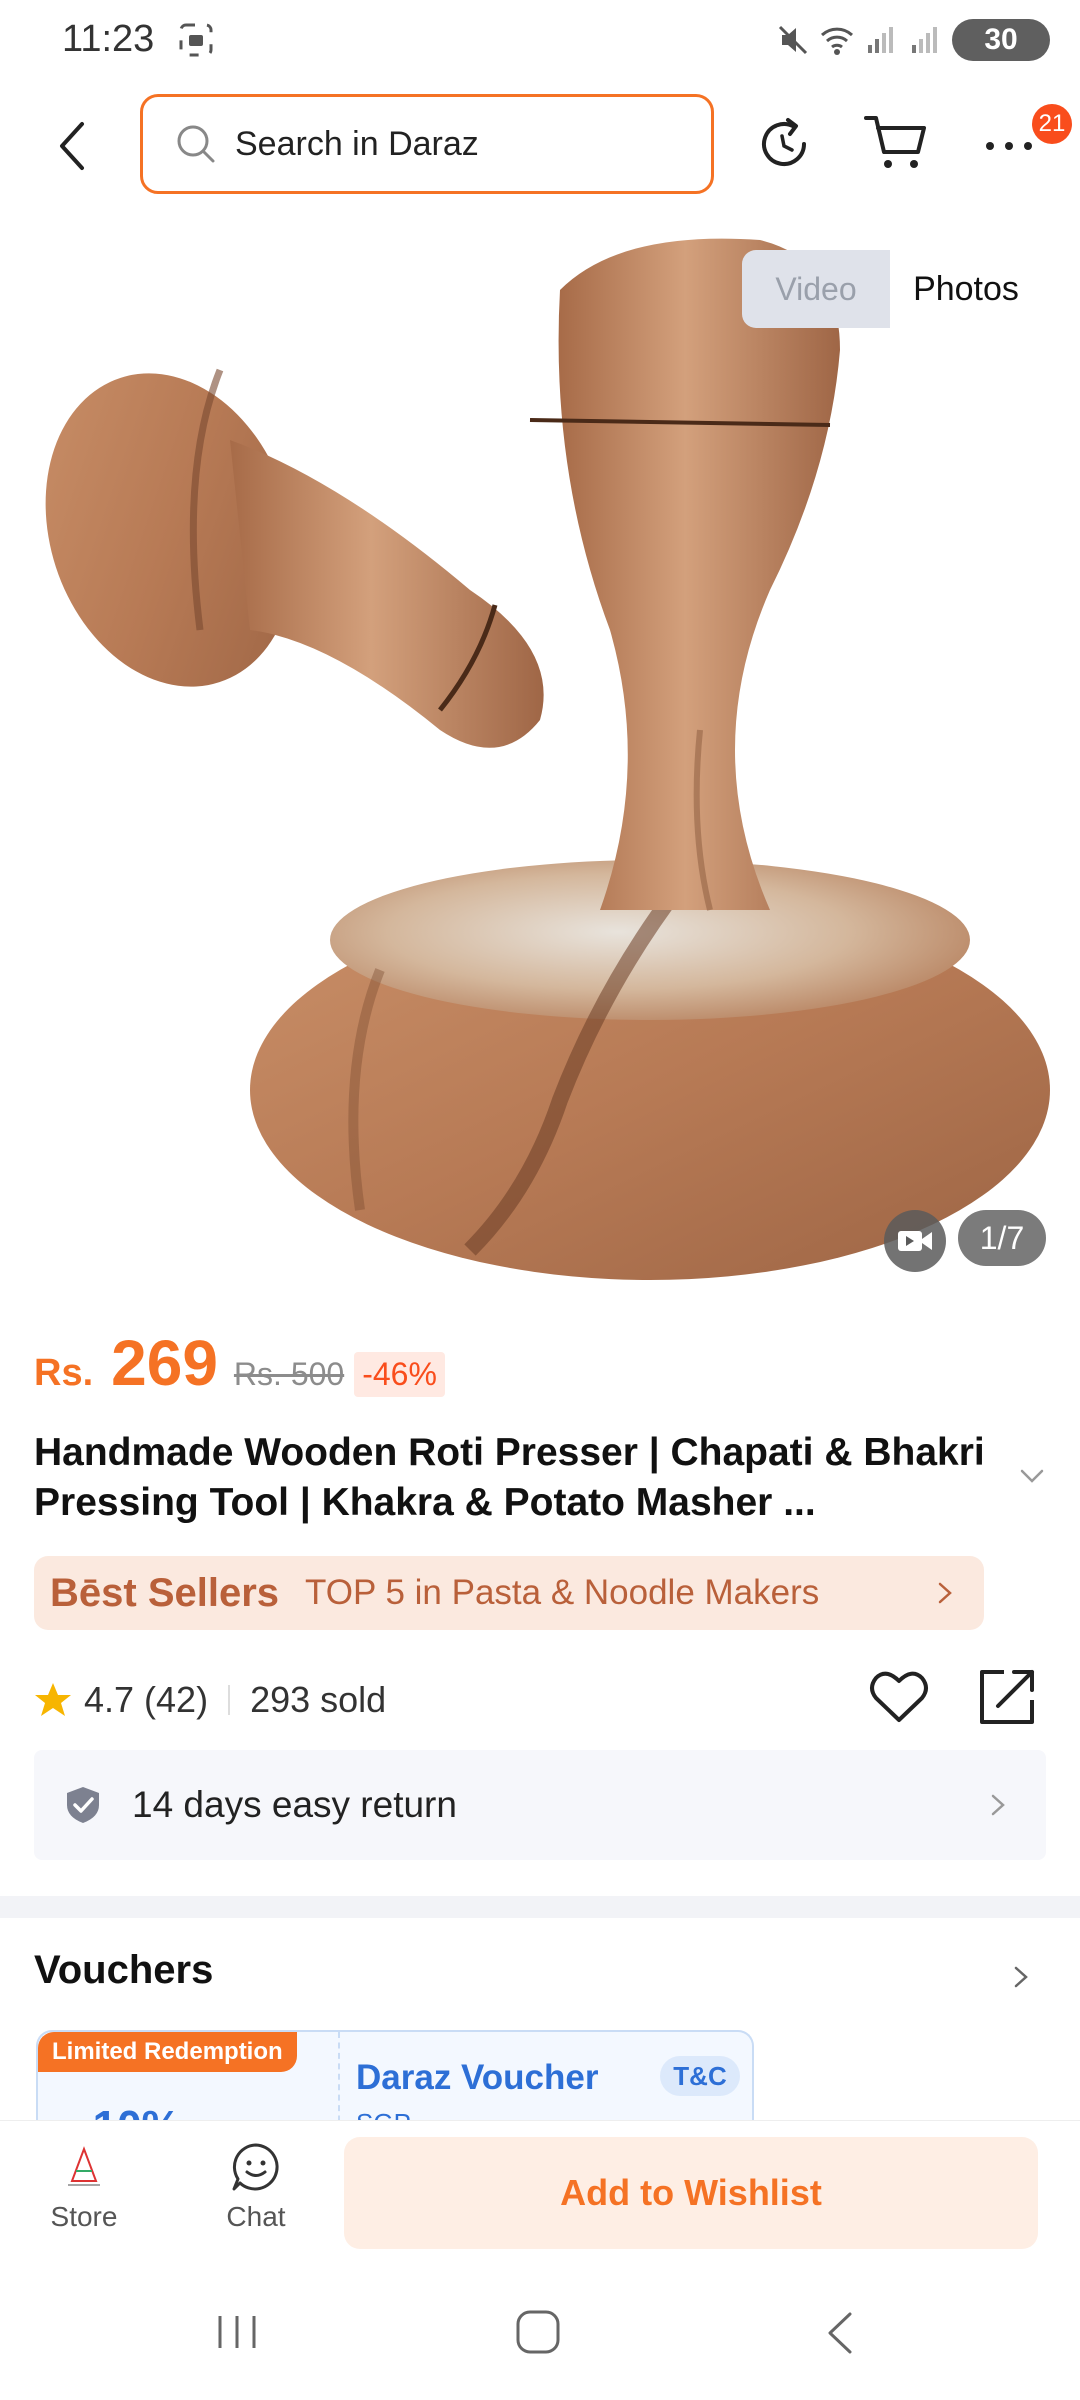 This screenshot has height=2400, width=1080. Describe the element at coordinates (1007, 1697) in the screenshot. I see `share-icon` at that location.